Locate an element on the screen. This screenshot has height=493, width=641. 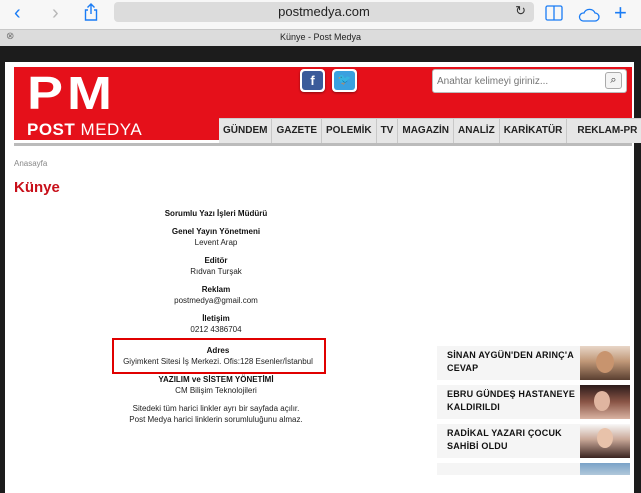
breadcrumb: Anasayfa is located at coordinates (30, 163).